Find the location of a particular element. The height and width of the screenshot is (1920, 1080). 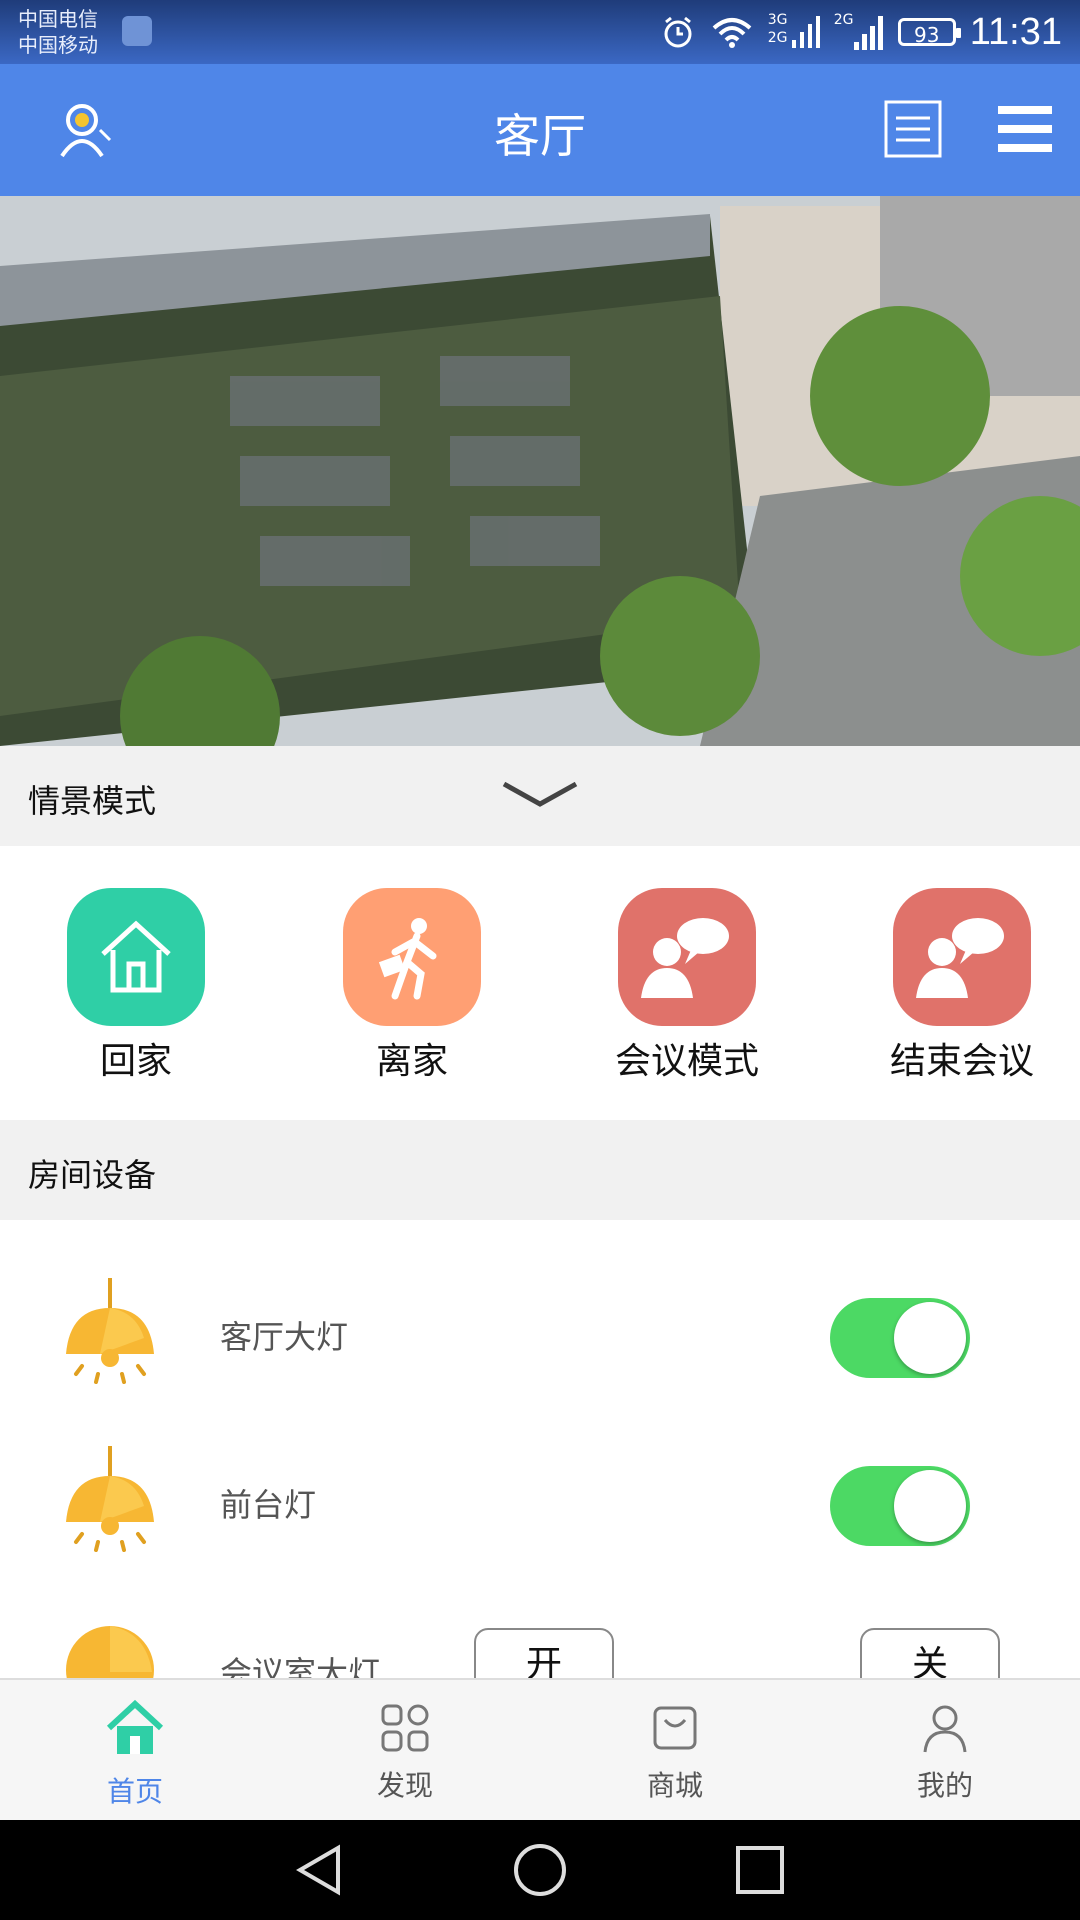

nav-label: 我的 is located at coordinates (944, 1785).